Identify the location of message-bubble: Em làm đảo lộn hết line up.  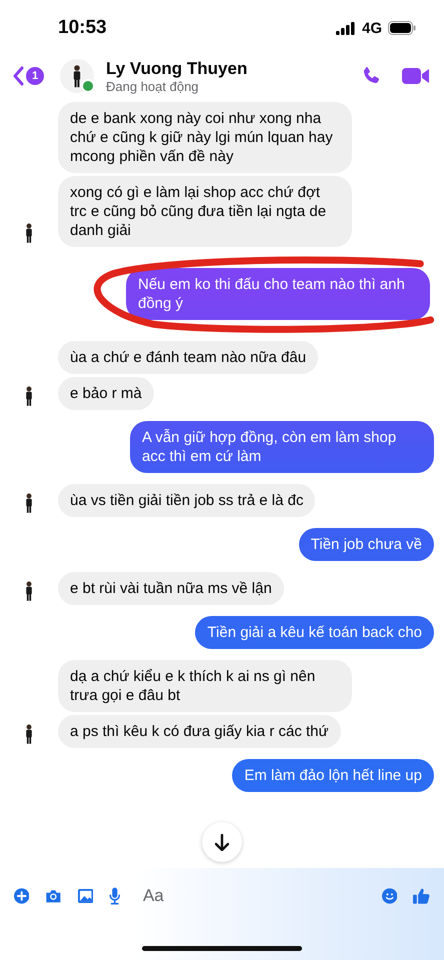
(333, 775).